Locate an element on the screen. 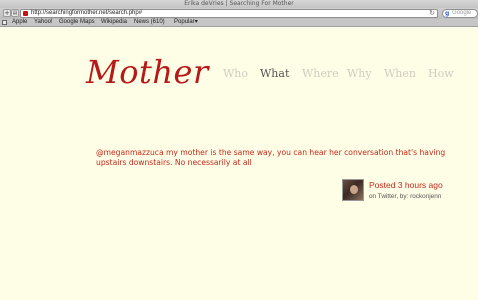 The image size is (478, 300). search-placeholder: Google is located at coordinates (462, 13).